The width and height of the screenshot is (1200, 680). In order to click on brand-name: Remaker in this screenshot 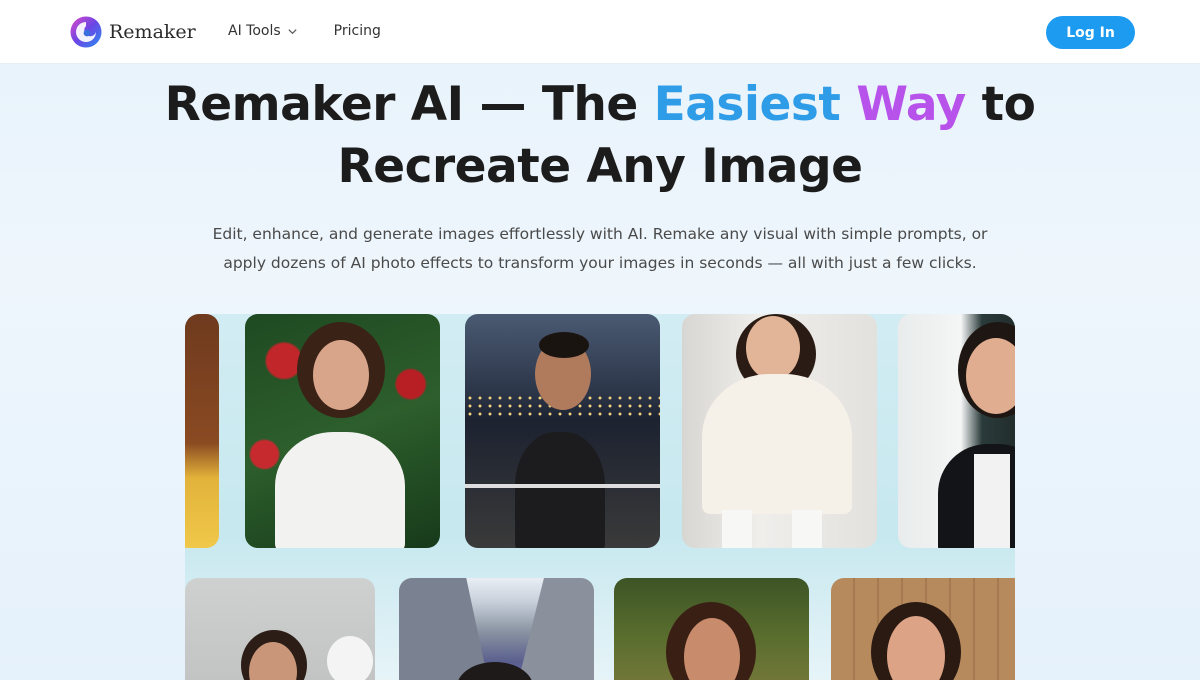, I will do `click(152, 32)`.